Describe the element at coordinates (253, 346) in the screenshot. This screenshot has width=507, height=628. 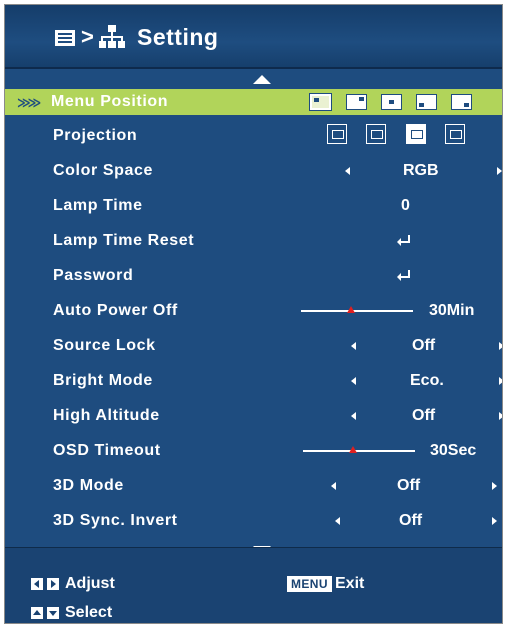
I see `menu-item-source-lock: Source Lock Off` at that location.